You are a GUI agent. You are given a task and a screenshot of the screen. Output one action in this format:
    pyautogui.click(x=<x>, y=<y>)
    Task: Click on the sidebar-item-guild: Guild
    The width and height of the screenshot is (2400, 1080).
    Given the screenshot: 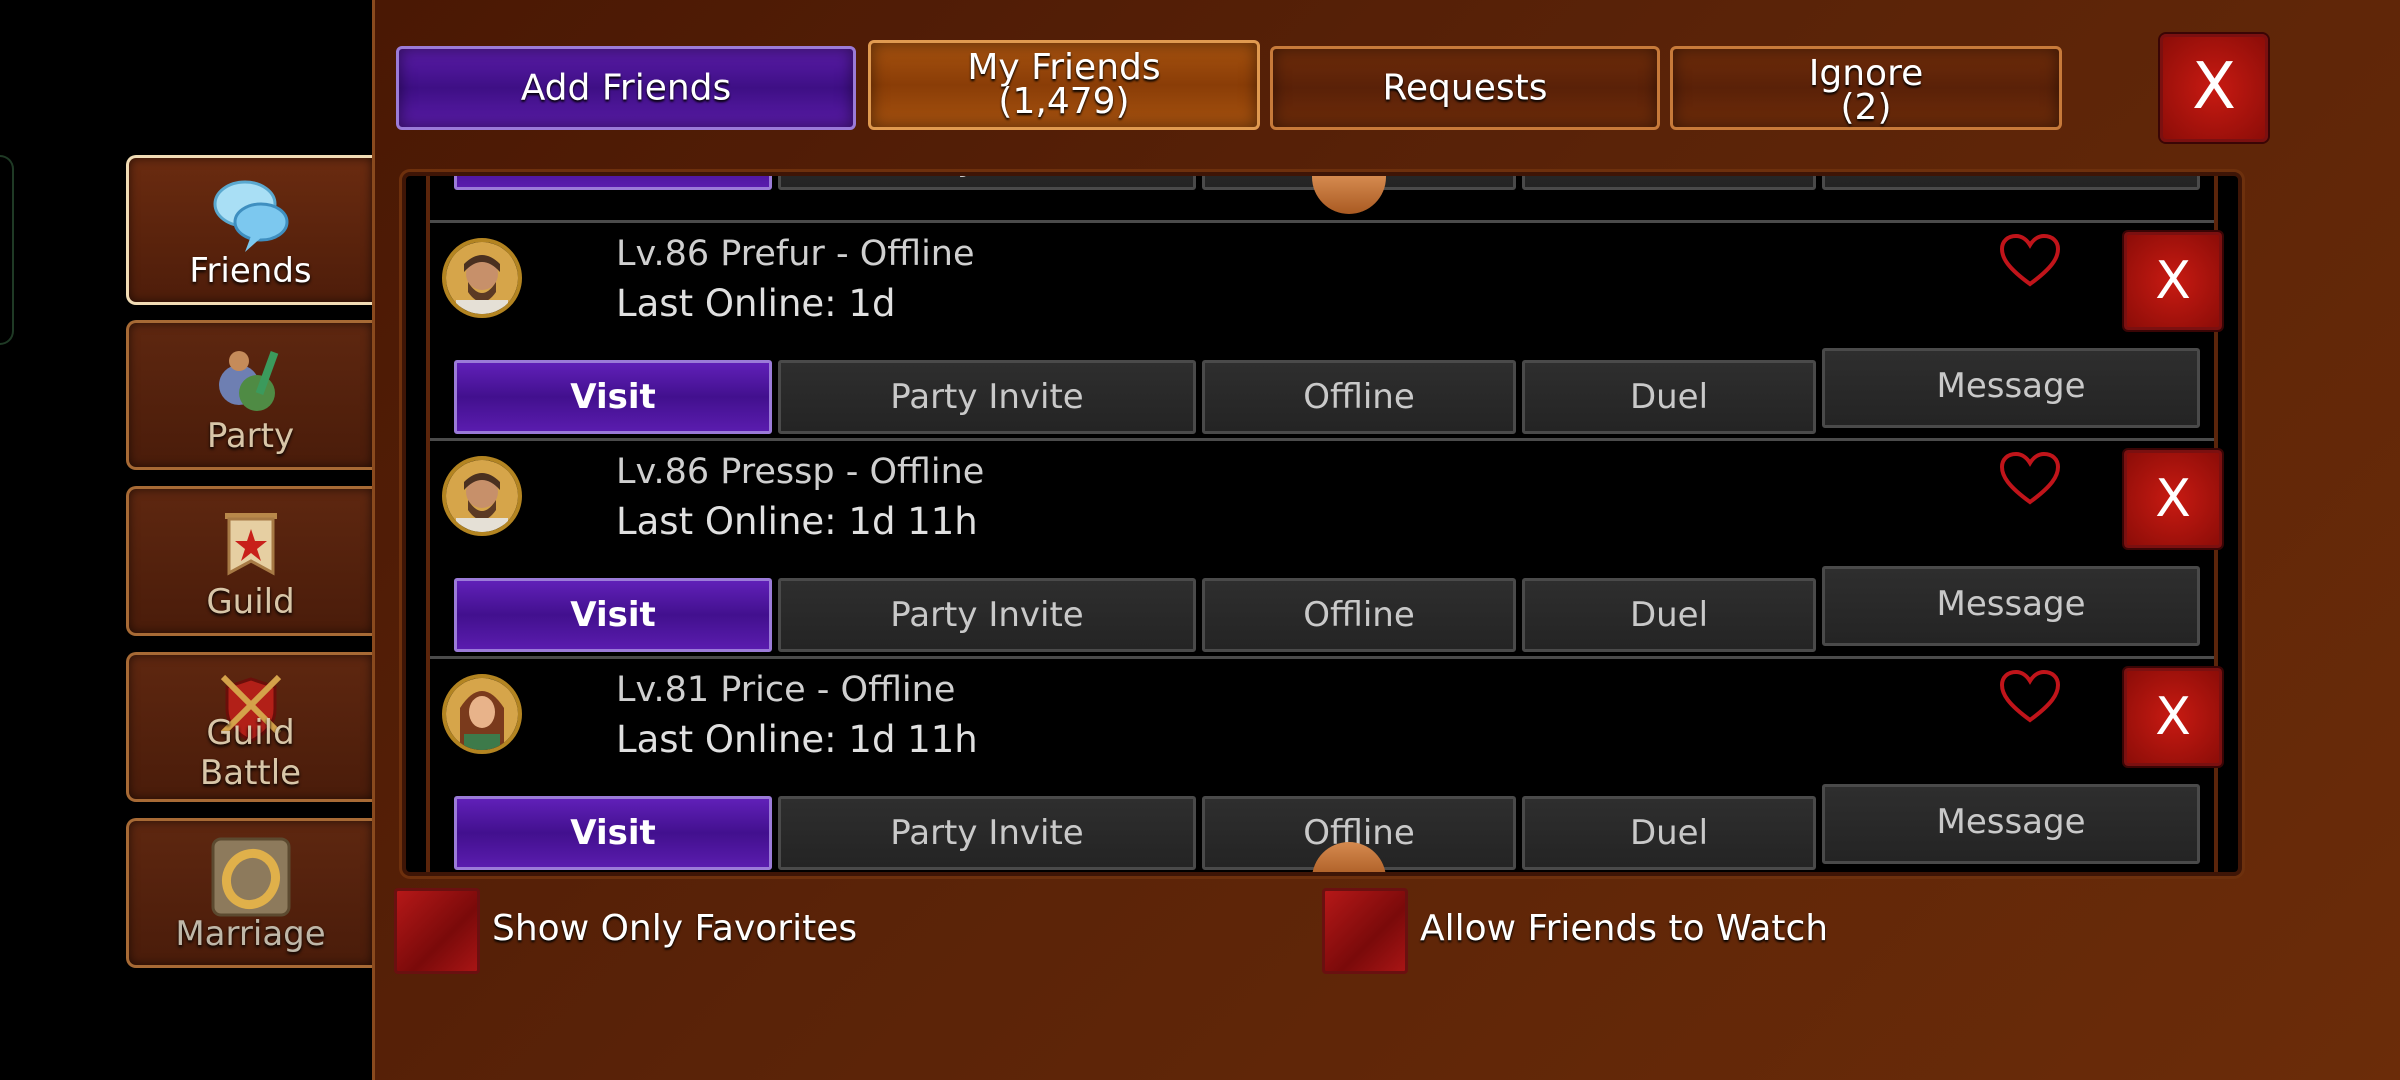 What is the action you would take?
    pyautogui.click(x=249, y=561)
    